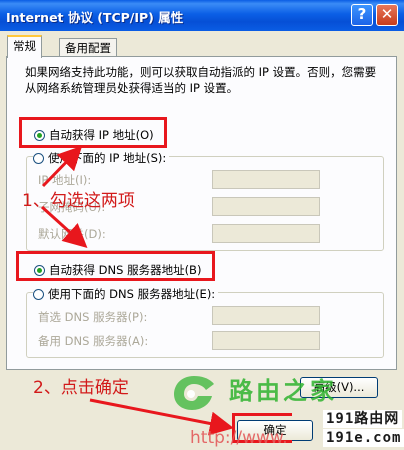 This screenshot has height=450, width=404. I want to click on watermark-site-line2: 191e.com, so click(363, 438).